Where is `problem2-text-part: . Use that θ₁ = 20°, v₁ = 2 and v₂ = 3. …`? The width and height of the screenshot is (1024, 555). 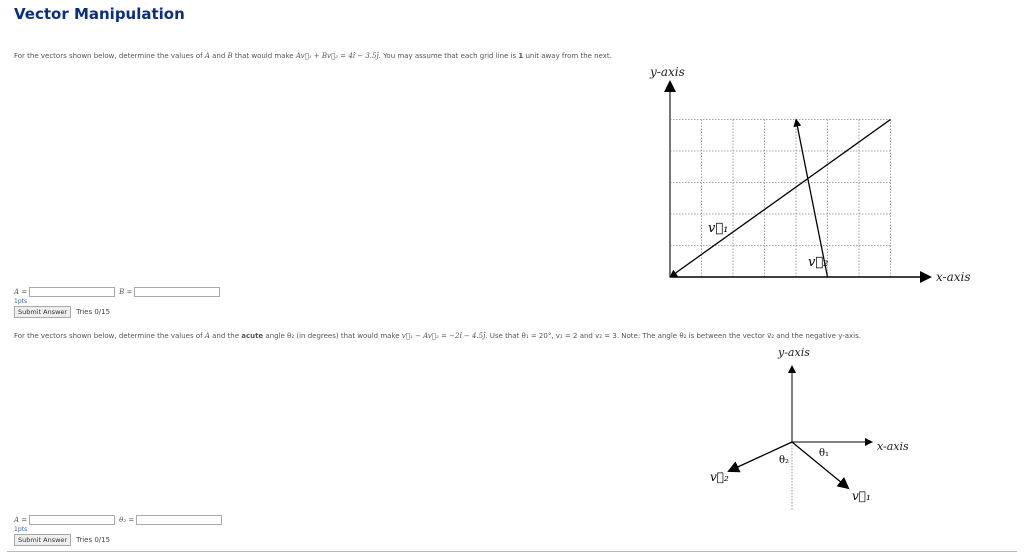 problem2-text-part: . Use that θ₁ = 20°, v₁ = 2 and v₂ = 3. … is located at coordinates (673, 336).